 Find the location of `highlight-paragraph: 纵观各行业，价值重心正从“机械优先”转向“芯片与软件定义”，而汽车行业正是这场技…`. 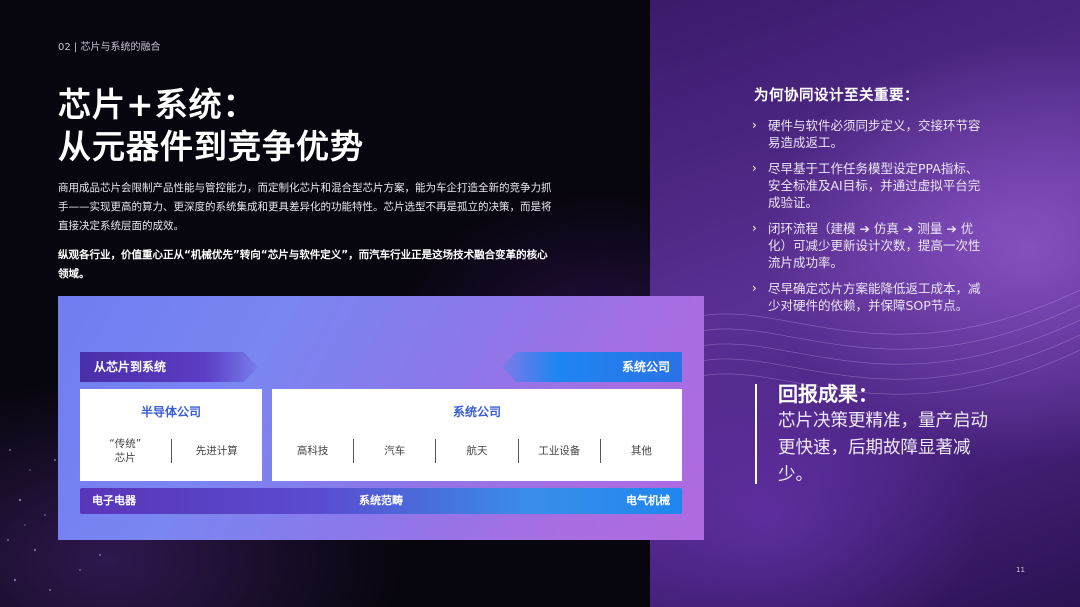

highlight-paragraph: 纵观各行业，价值重心正从“机械优先”转向“芯片与软件定义”，而汽车行业正是这场技… is located at coordinates (303, 264).